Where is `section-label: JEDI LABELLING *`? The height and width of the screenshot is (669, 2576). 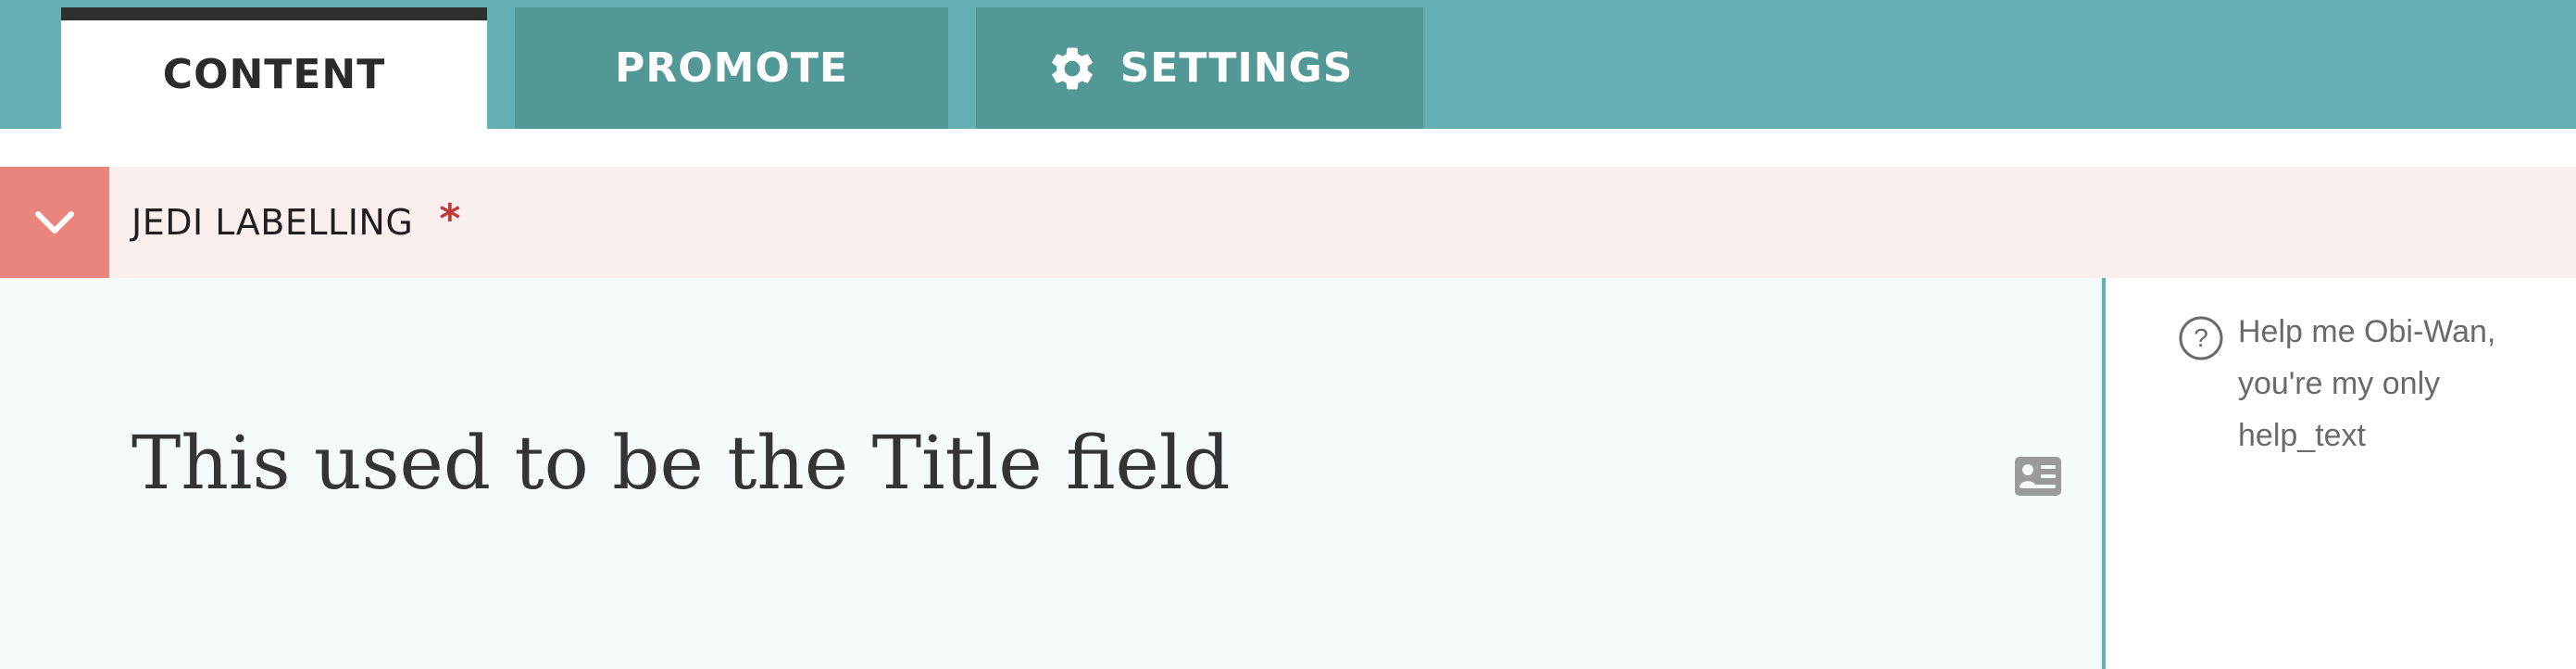 section-label: JEDI LABELLING * is located at coordinates (296, 222).